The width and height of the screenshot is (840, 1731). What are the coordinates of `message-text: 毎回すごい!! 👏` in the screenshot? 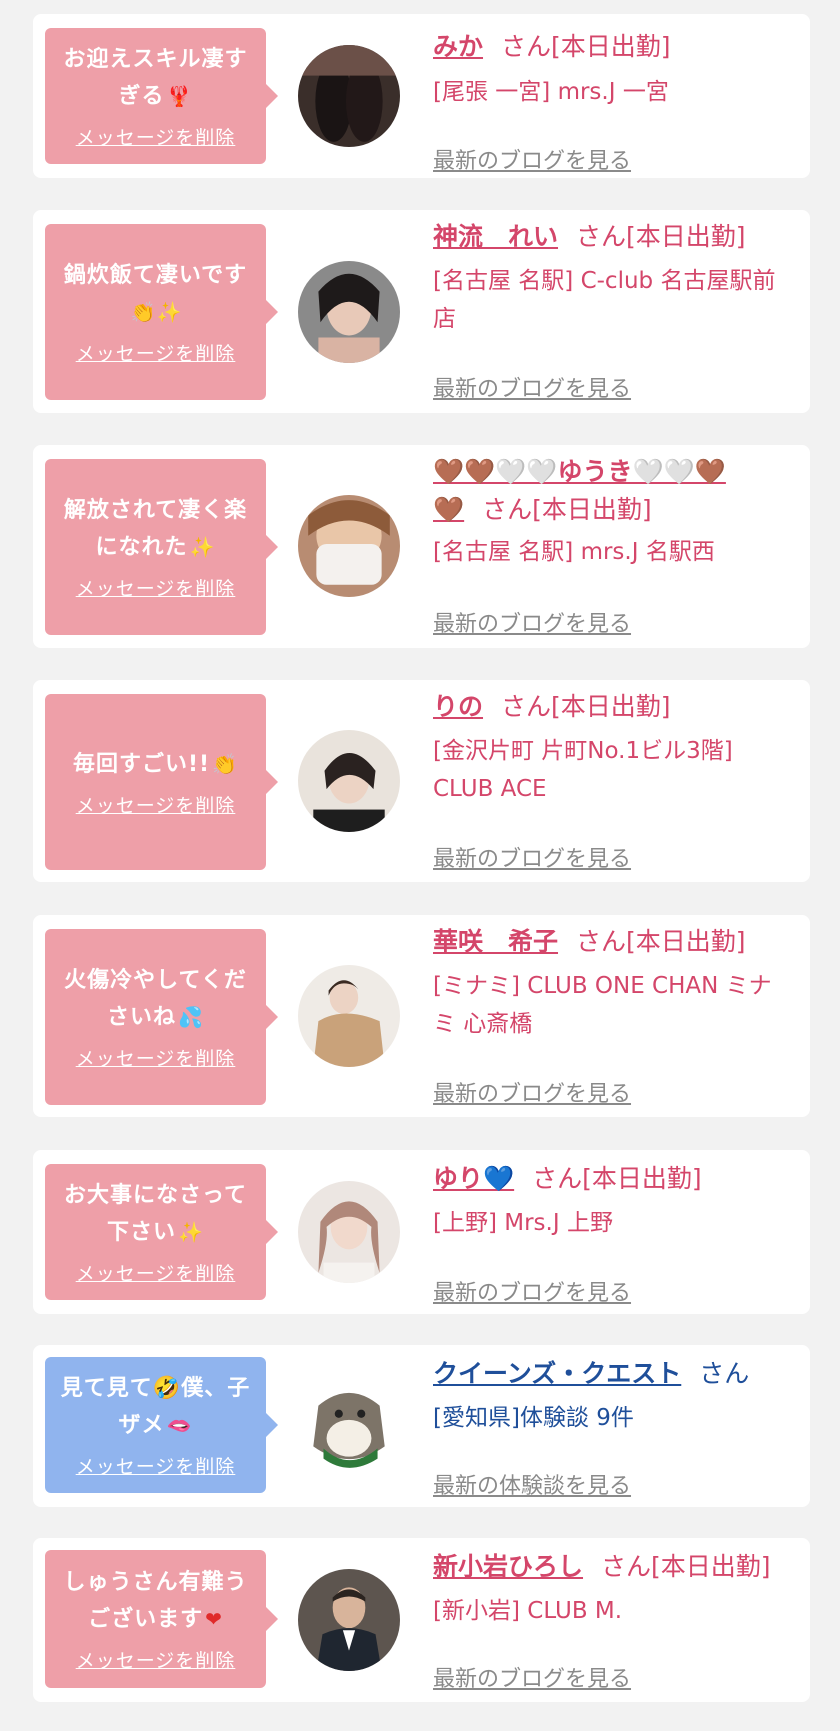 It's located at (155, 764).